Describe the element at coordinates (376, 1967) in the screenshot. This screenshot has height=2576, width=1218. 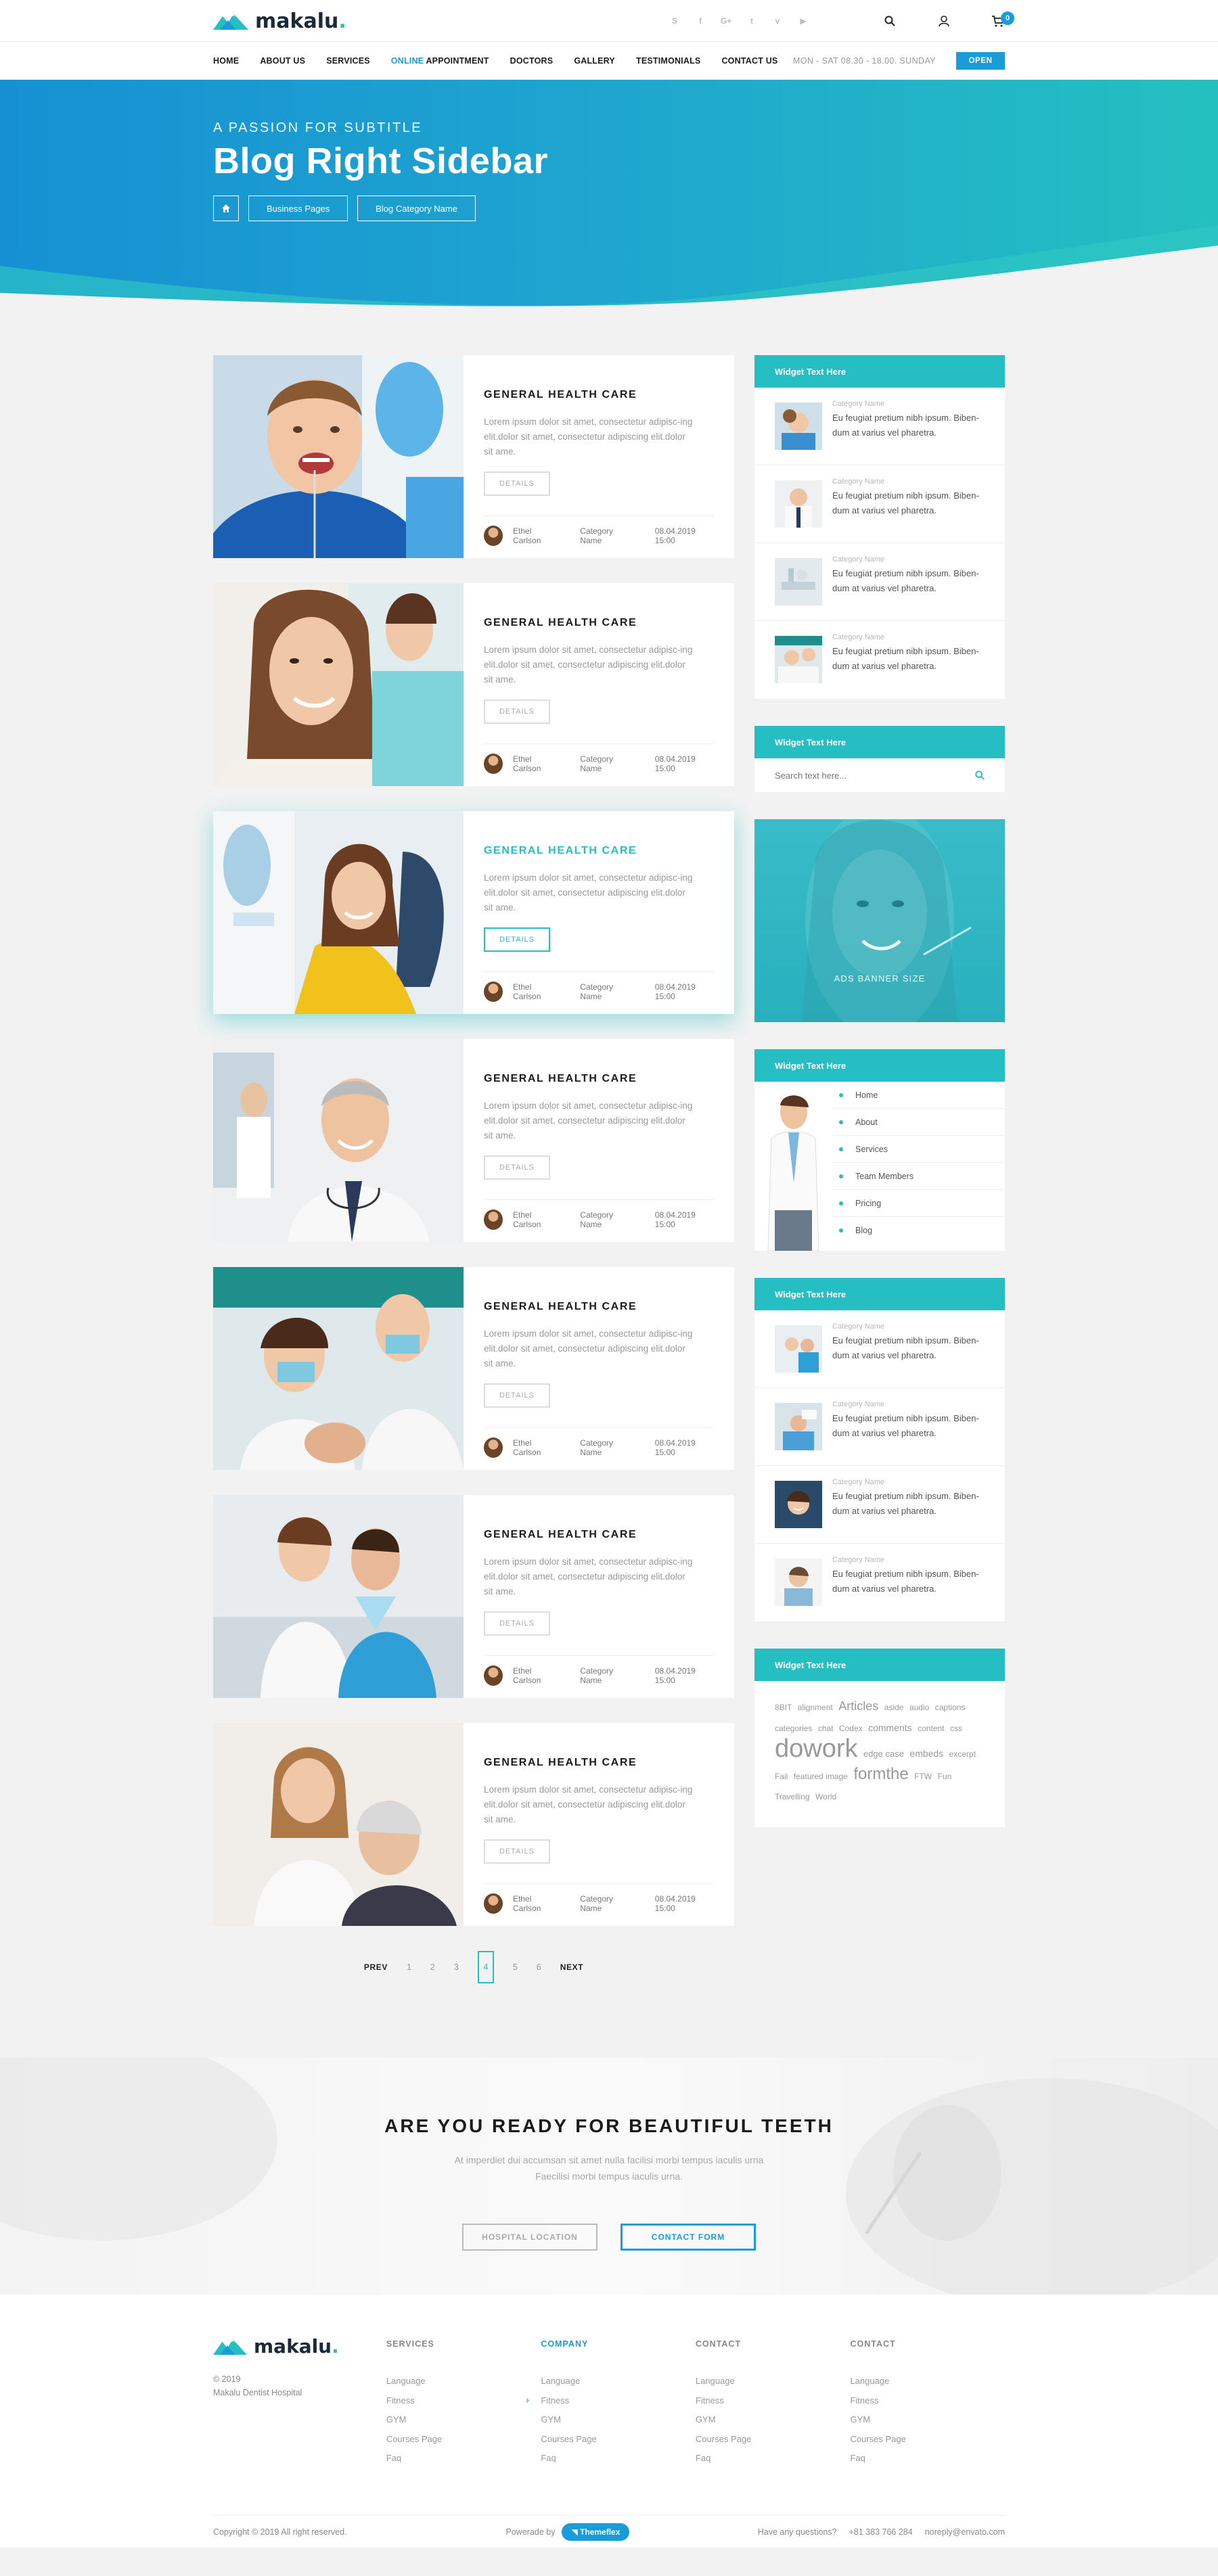
I see `pagination-prev: PREV` at that location.